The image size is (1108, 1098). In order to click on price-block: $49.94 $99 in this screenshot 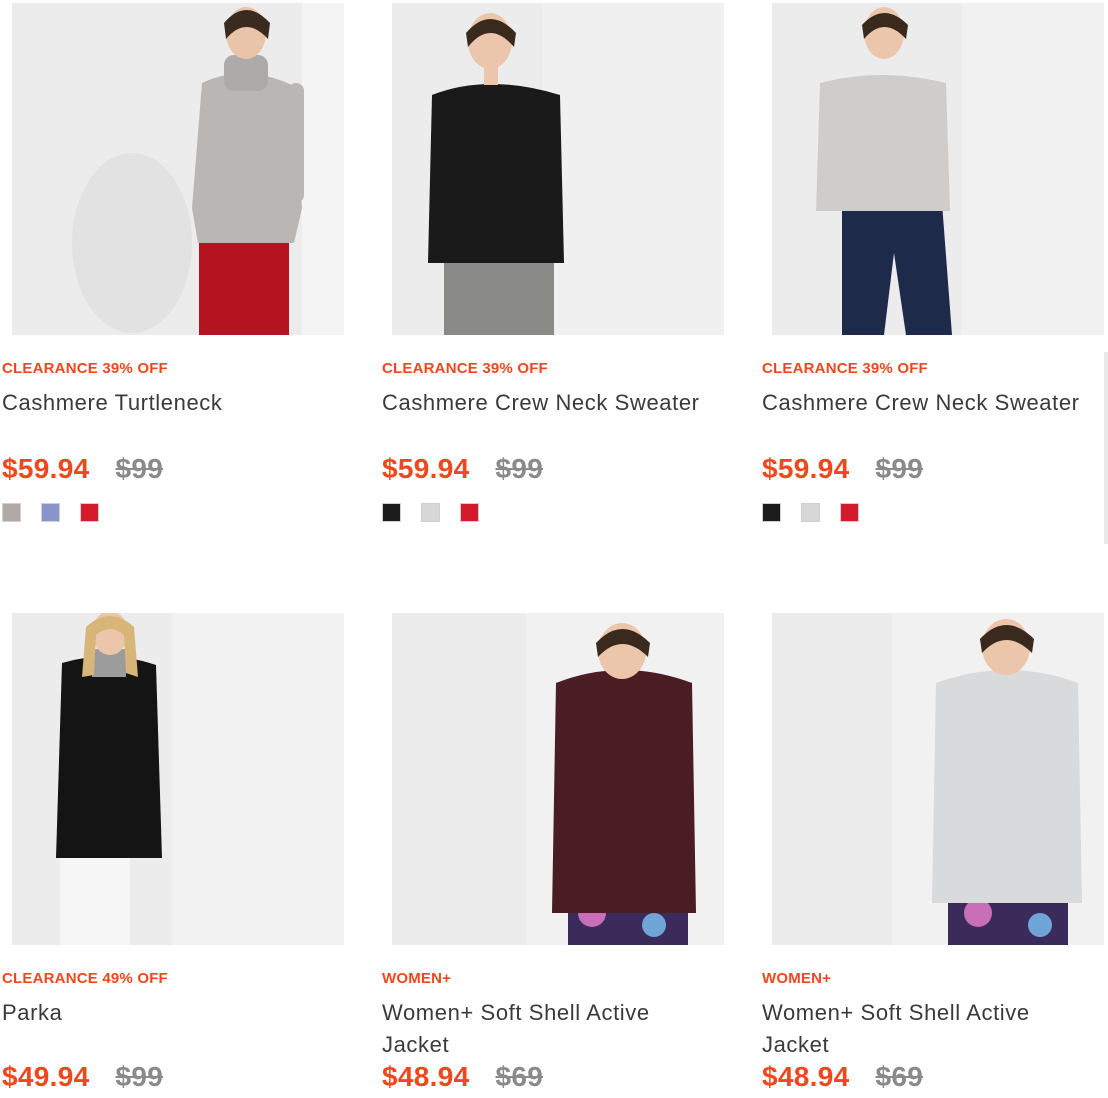, I will do `click(82, 1077)`.